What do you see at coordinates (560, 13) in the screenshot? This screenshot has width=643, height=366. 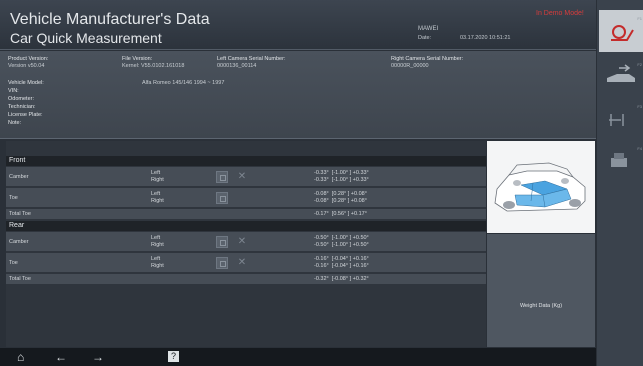 I see `demo-mode-indicator: In Demo Mode!` at bounding box center [560, 13].